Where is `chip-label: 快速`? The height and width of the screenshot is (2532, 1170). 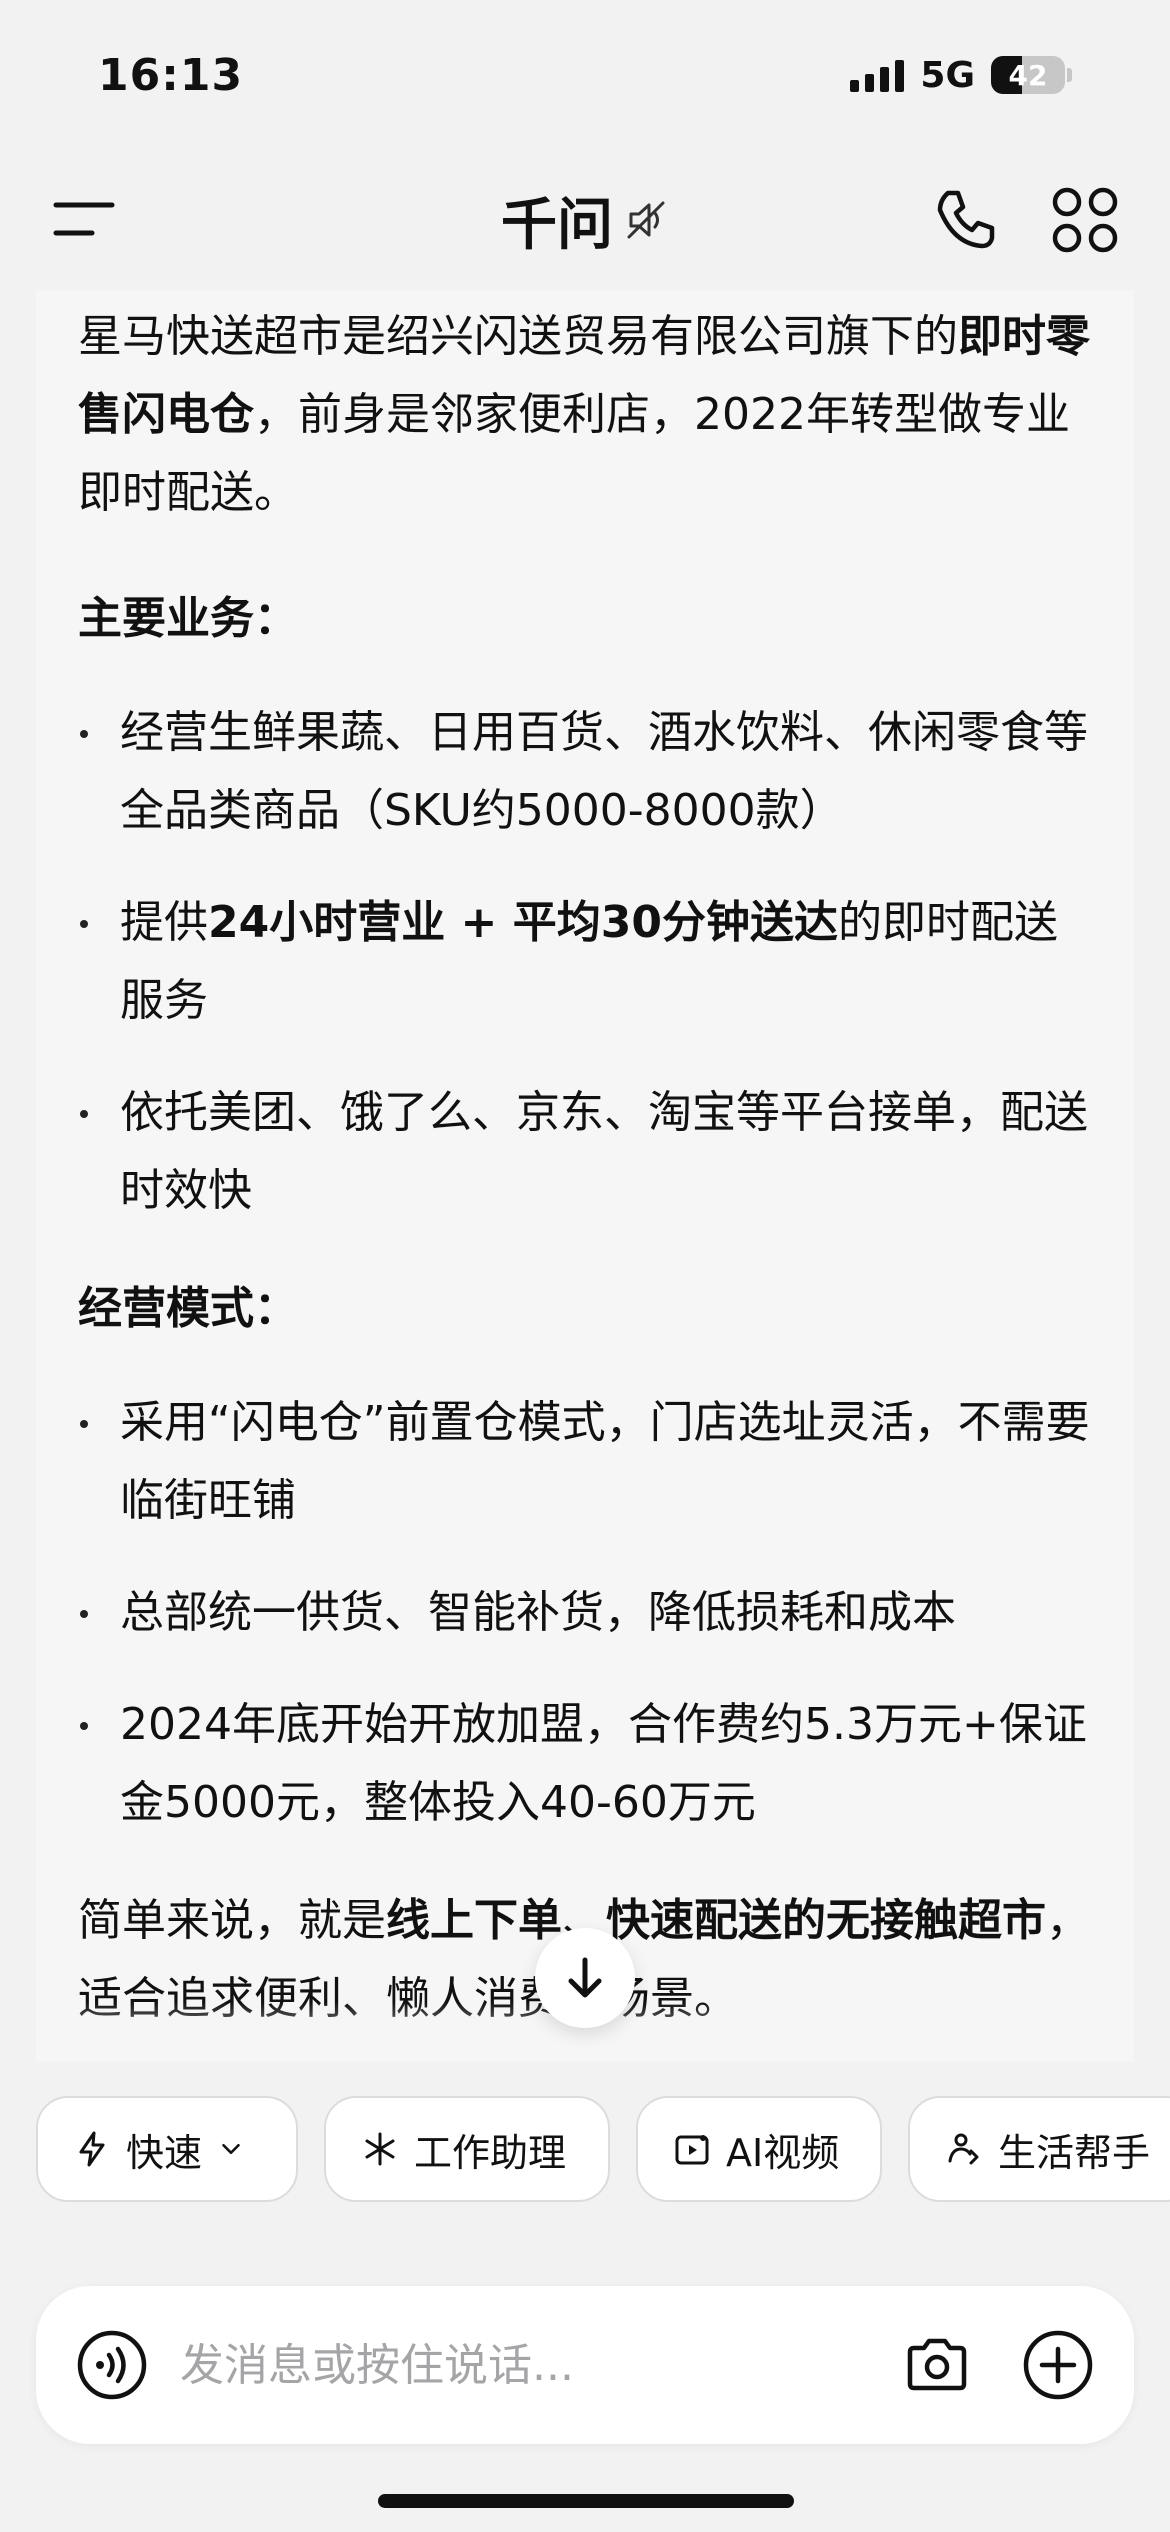 chip-label: 快速 is located at coordinates (164, 2152).